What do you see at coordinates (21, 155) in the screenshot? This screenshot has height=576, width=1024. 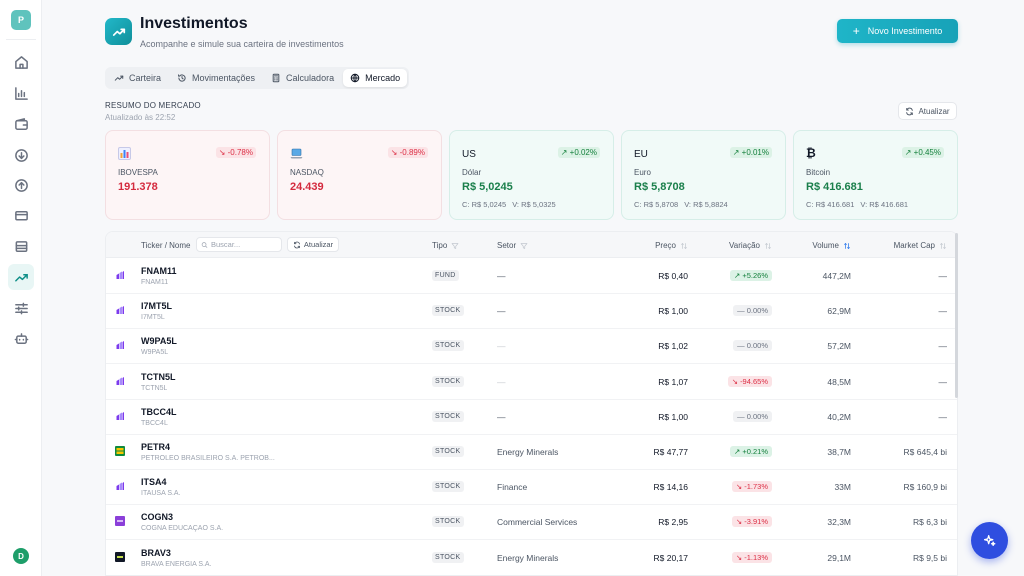 I see `arrow-down-circle-icon` at bounding box center [21, 155].